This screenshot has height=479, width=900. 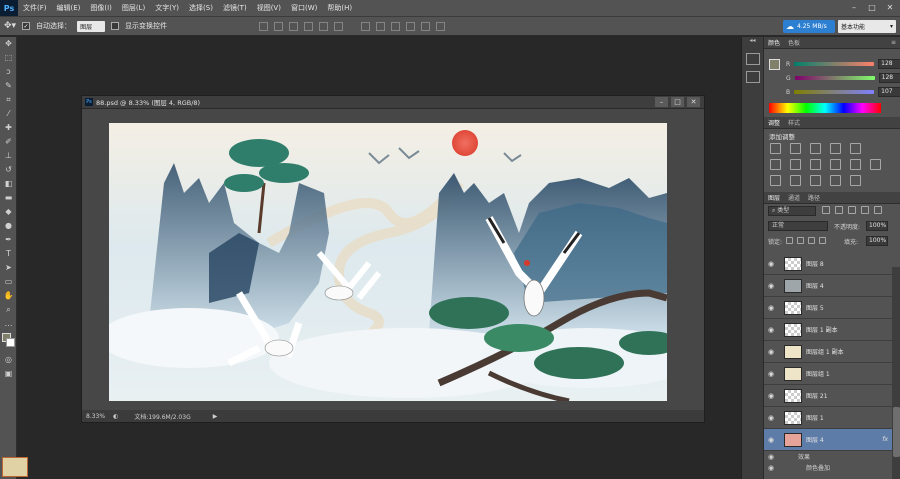 What do you see at coordinates (8, 86) in the screenshot?
I see `quick-select-tool-icon: ✎` at bounding box center [8, 86].